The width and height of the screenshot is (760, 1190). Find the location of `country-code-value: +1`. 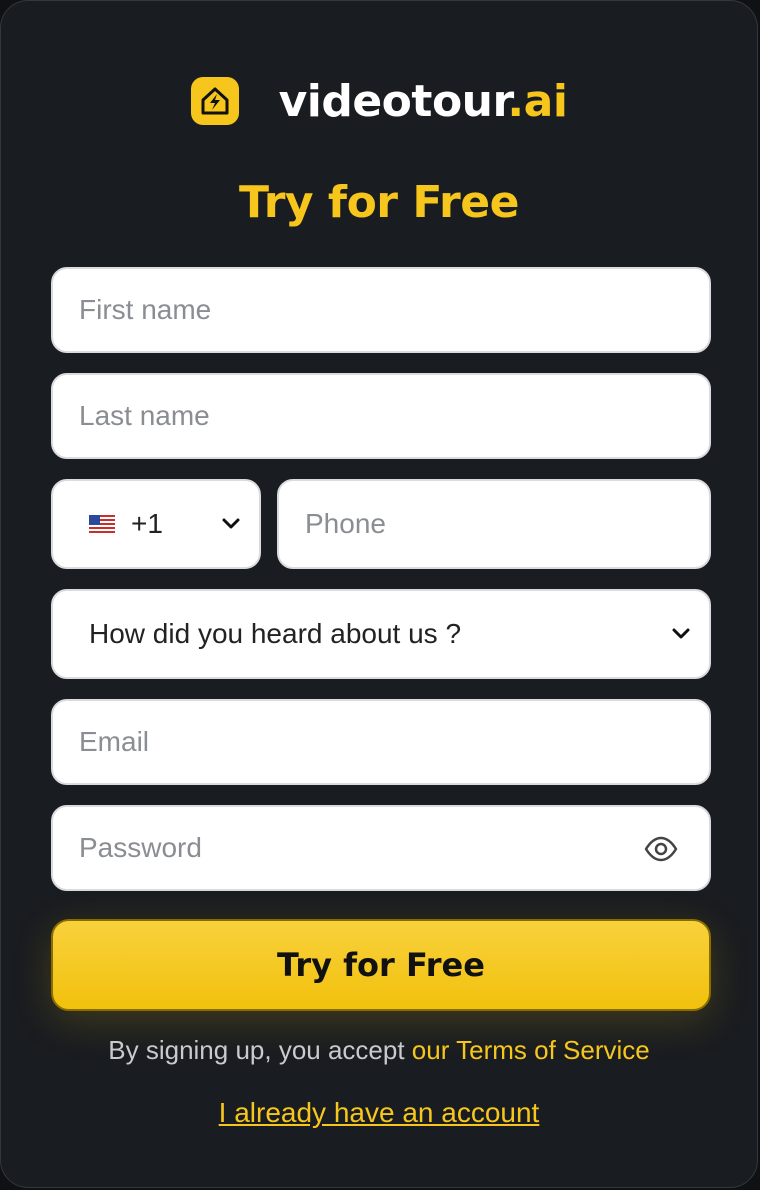

country-code-value: +1 is located at coordinates (147, 523).